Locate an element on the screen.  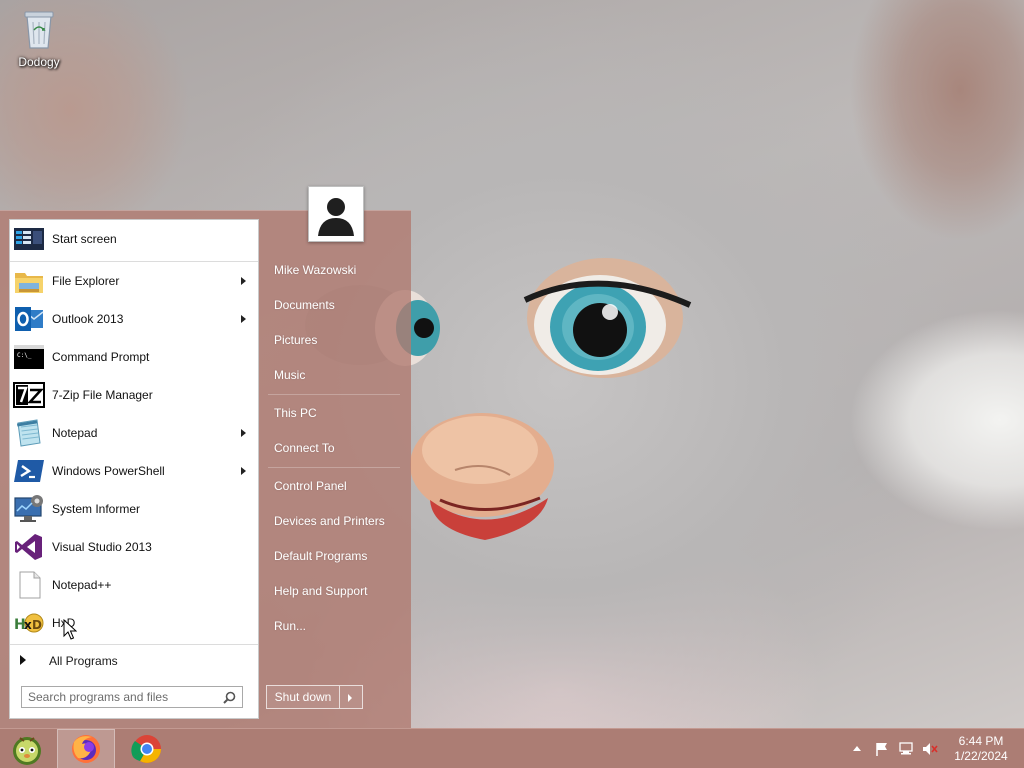
link-user-folder: Mike Wazowski is located at coordinates (336, 270).